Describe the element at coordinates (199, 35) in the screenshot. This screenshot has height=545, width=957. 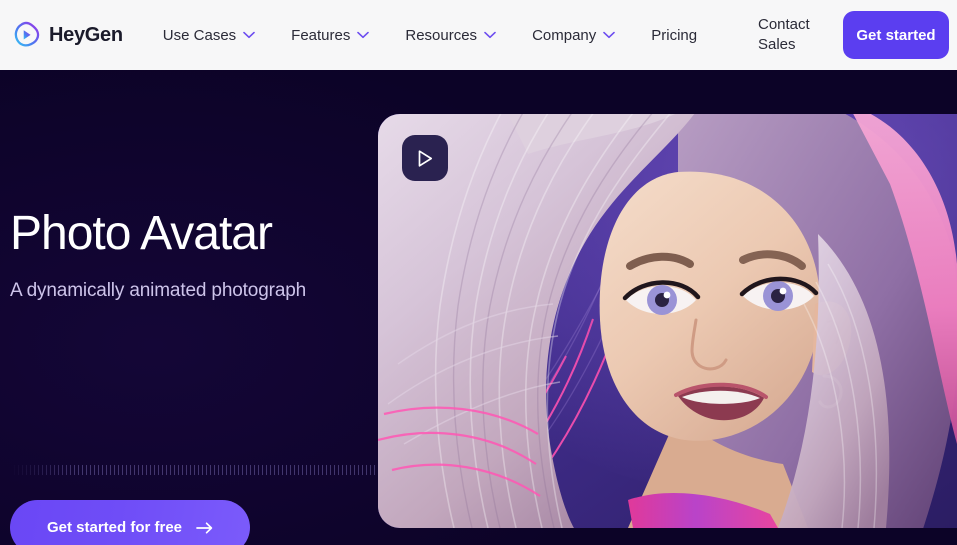
I see `nav-label: Use Cases` at that location.